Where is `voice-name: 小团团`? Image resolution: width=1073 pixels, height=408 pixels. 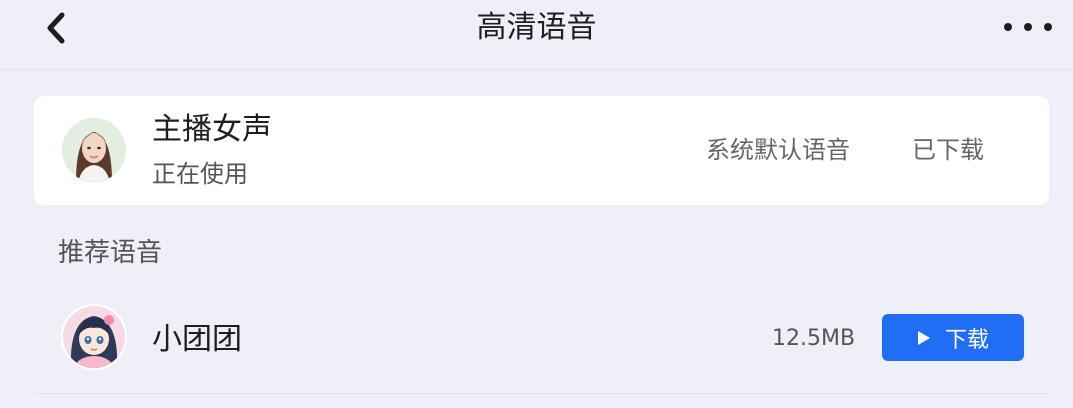
voice-name: 小团团 is located at coordinates (197, 339).